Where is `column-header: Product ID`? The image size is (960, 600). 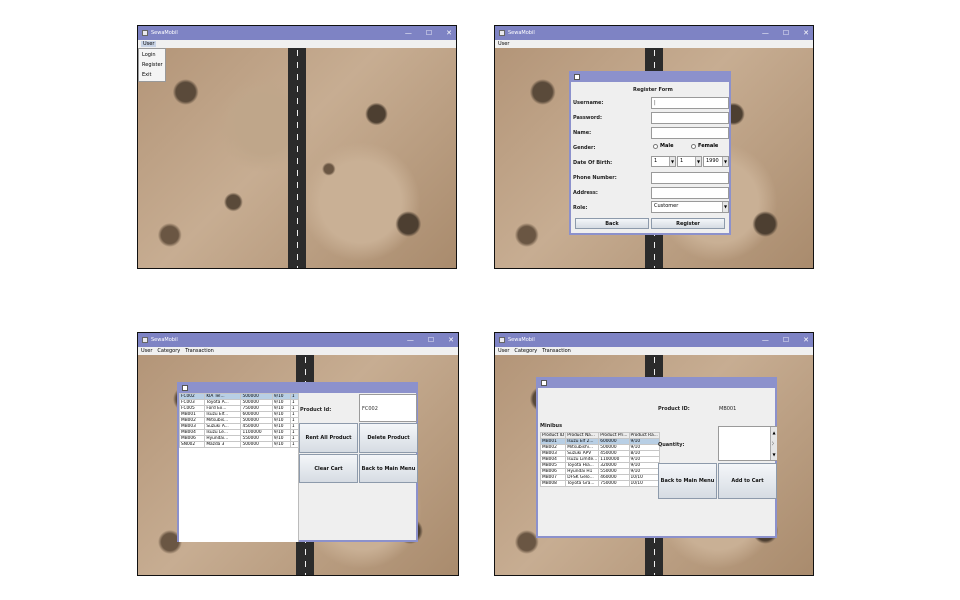
column-header: Product ID is located at coordinates (553, 435).